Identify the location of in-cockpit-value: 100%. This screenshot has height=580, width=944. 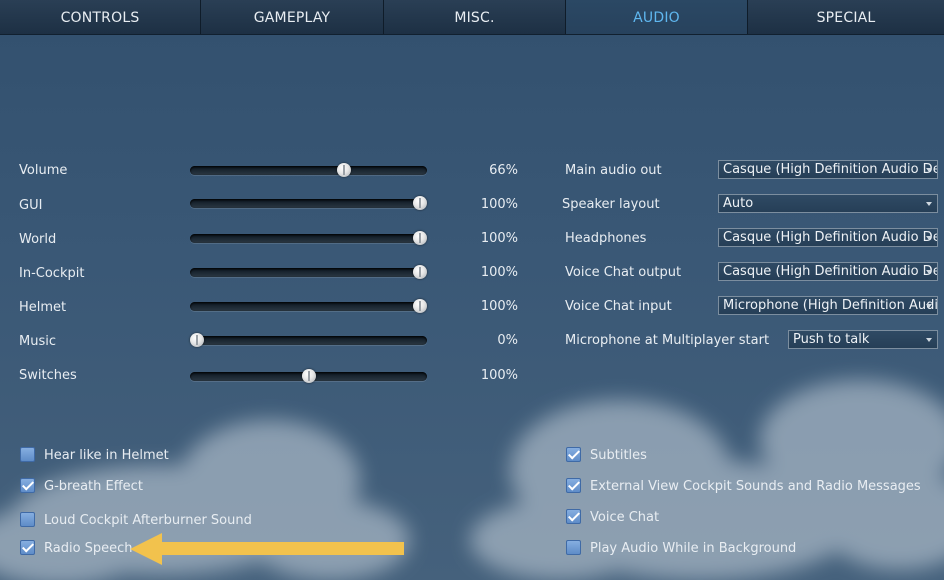
(499, 272).